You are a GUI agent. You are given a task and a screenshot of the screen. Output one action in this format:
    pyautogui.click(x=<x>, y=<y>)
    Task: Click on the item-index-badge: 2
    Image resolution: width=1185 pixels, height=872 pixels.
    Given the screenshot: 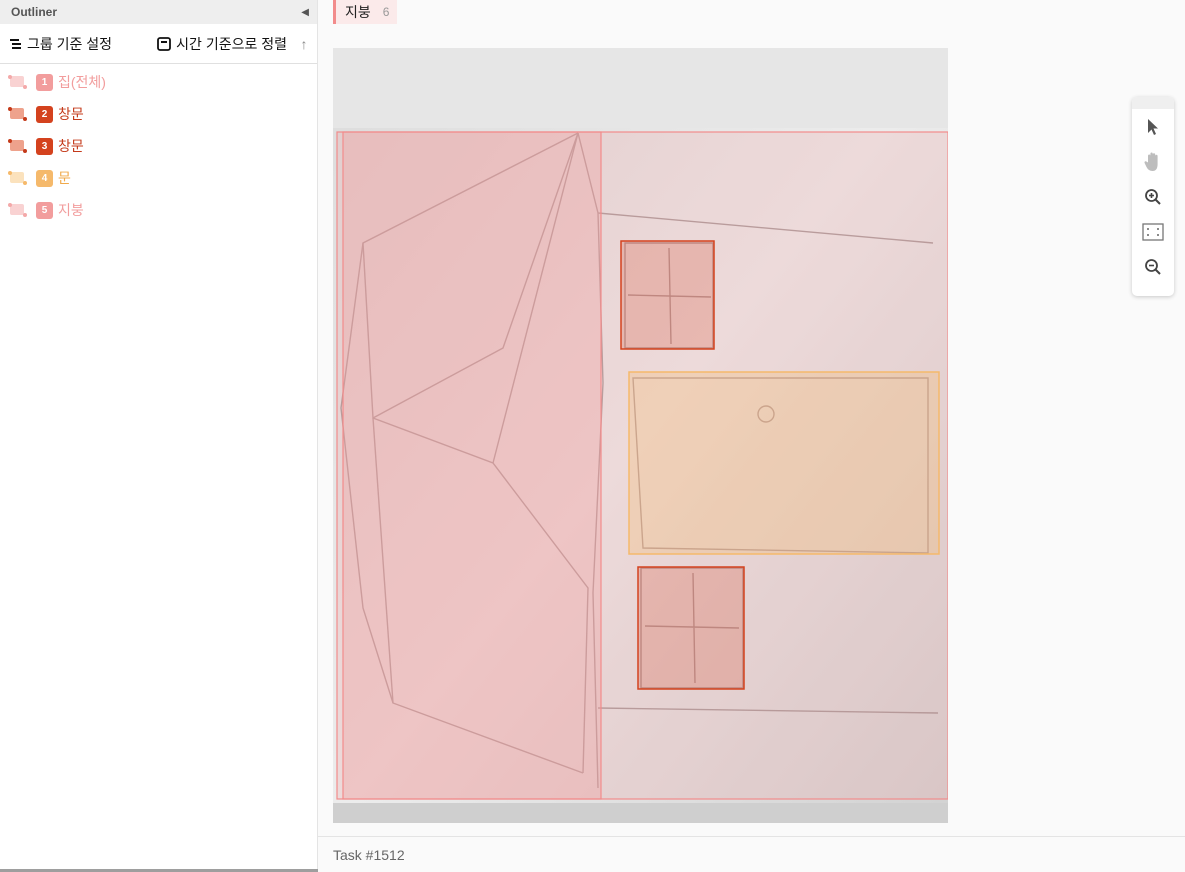 What is the action you would take?
    pyautogui.click(x=44, y=114)
    